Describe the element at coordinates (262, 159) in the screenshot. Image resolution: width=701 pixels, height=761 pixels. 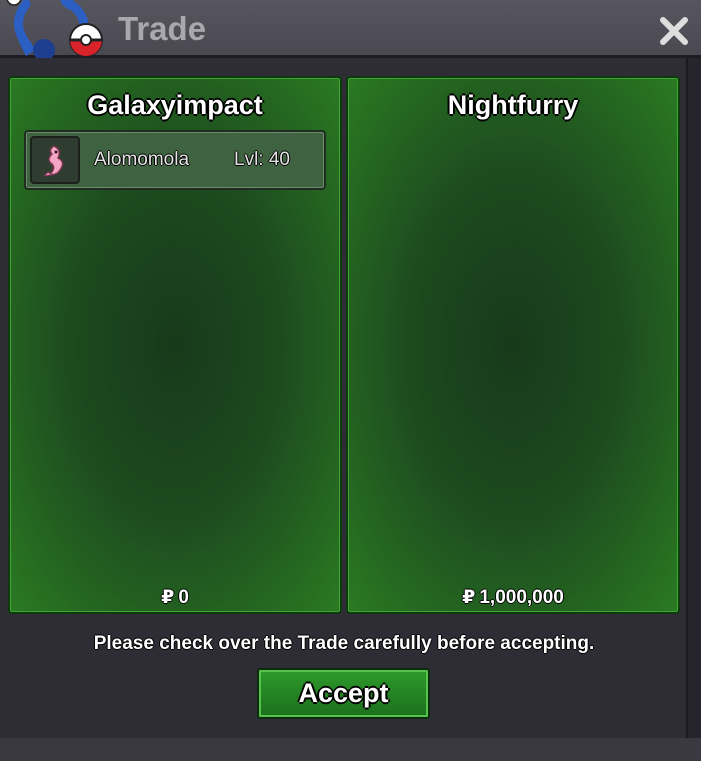
I see `item-level: Lvl: 40` at that location.